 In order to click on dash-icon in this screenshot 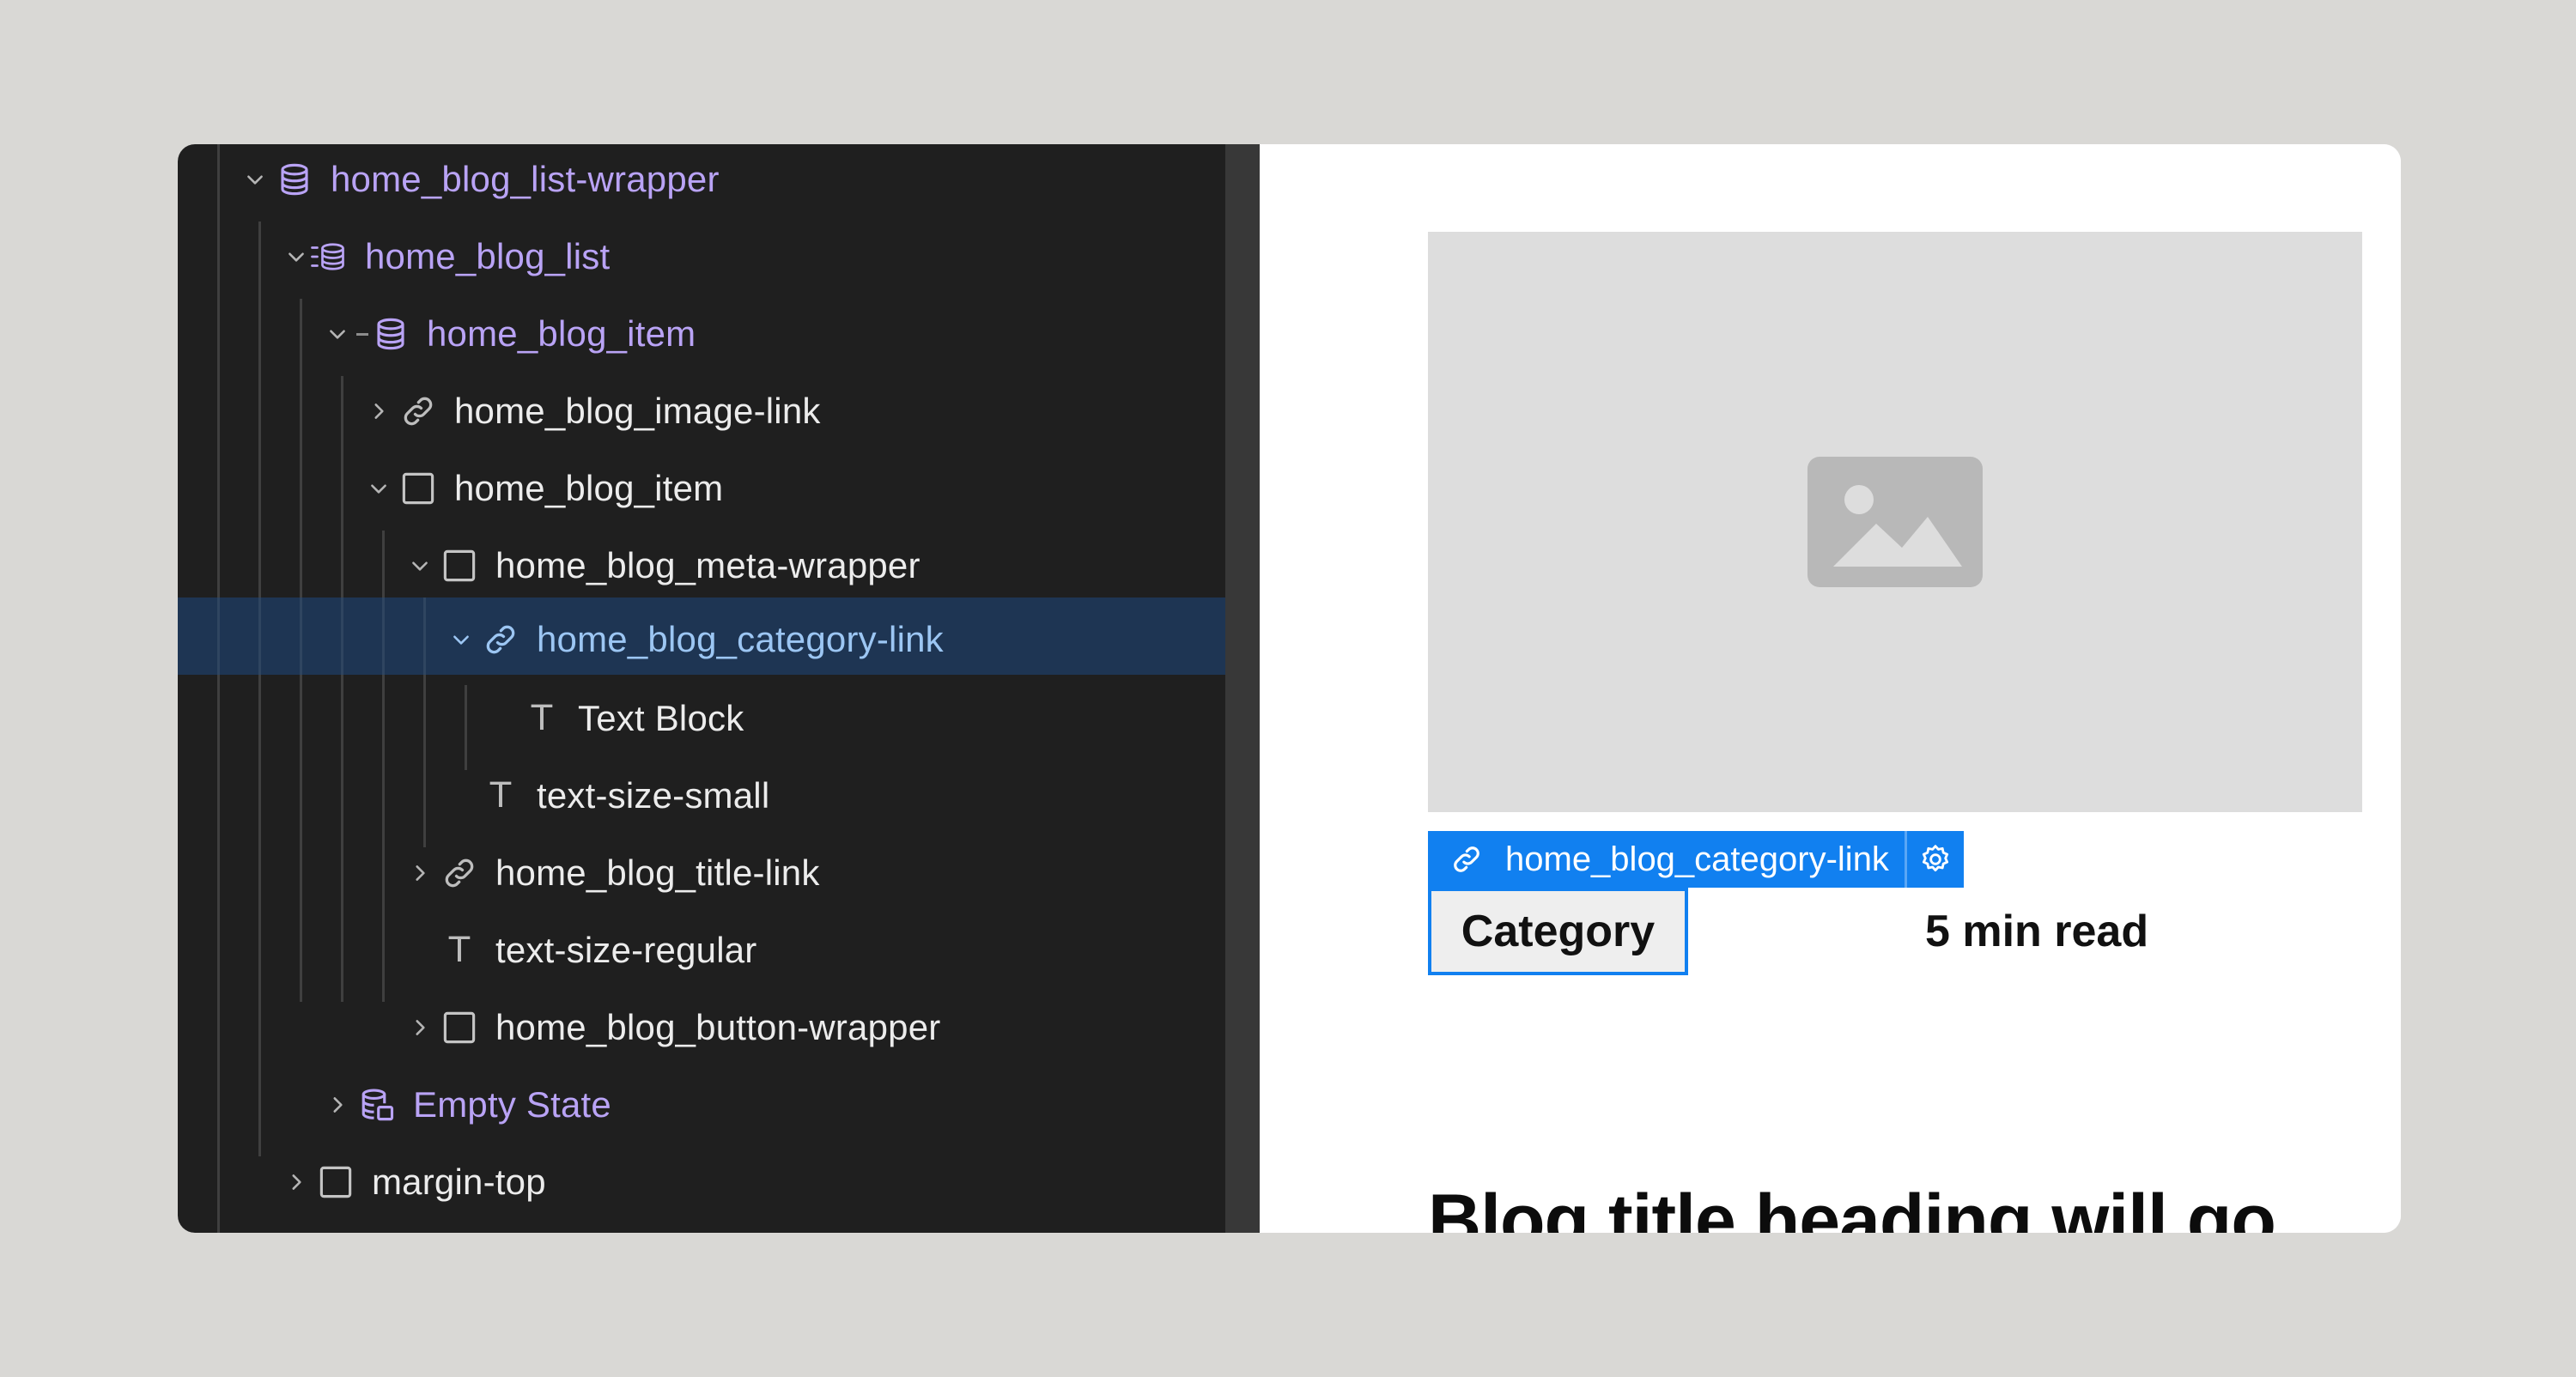, I will do `click(362, 334)`.